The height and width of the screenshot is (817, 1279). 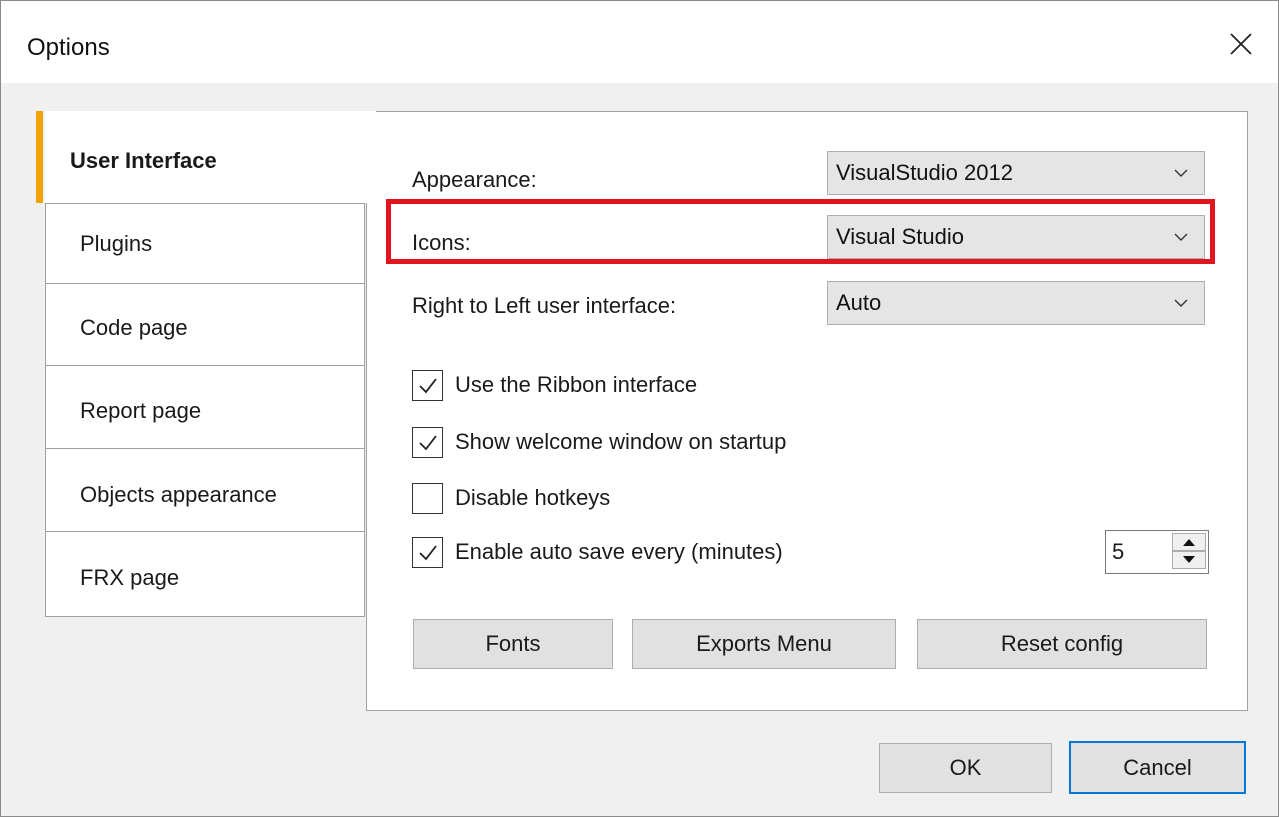 I want to click on tab-plugins: Plugins, so click(x=205, y=244).